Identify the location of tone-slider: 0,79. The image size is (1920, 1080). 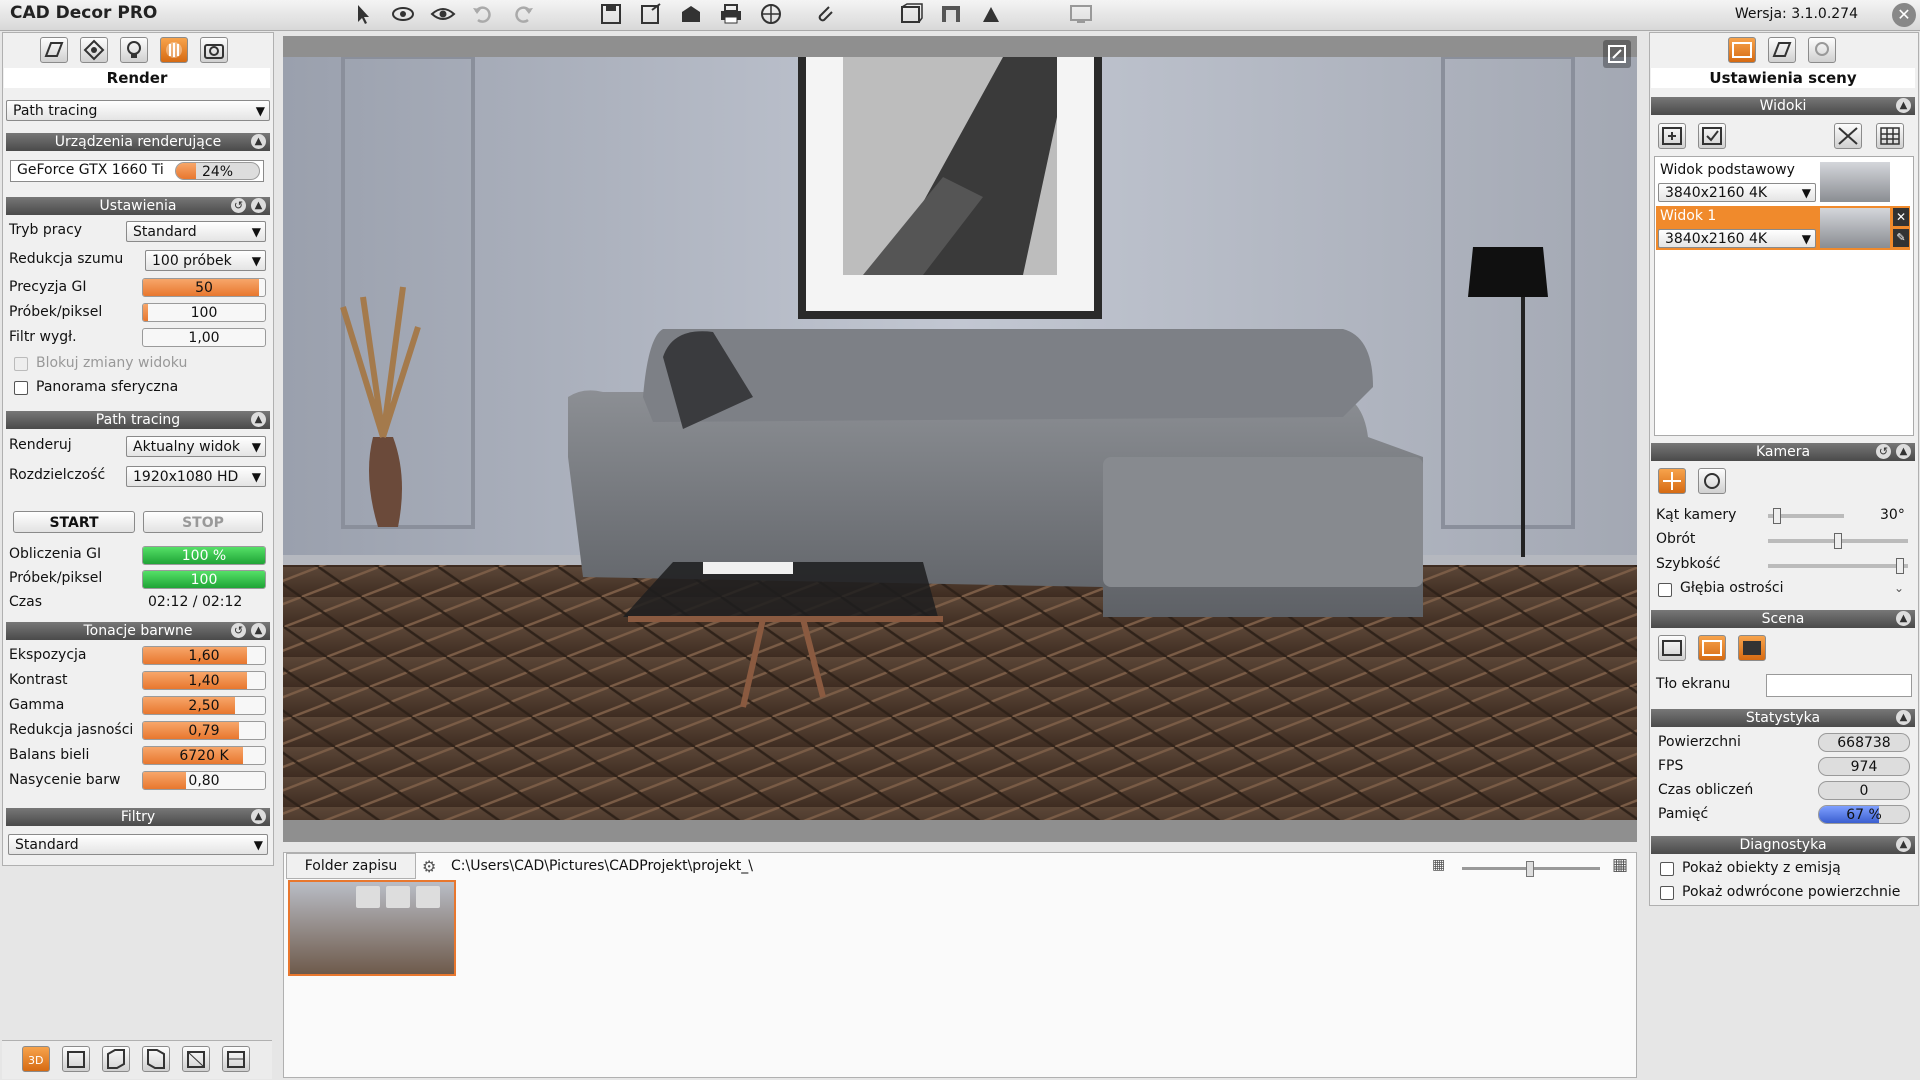
(204, 730).